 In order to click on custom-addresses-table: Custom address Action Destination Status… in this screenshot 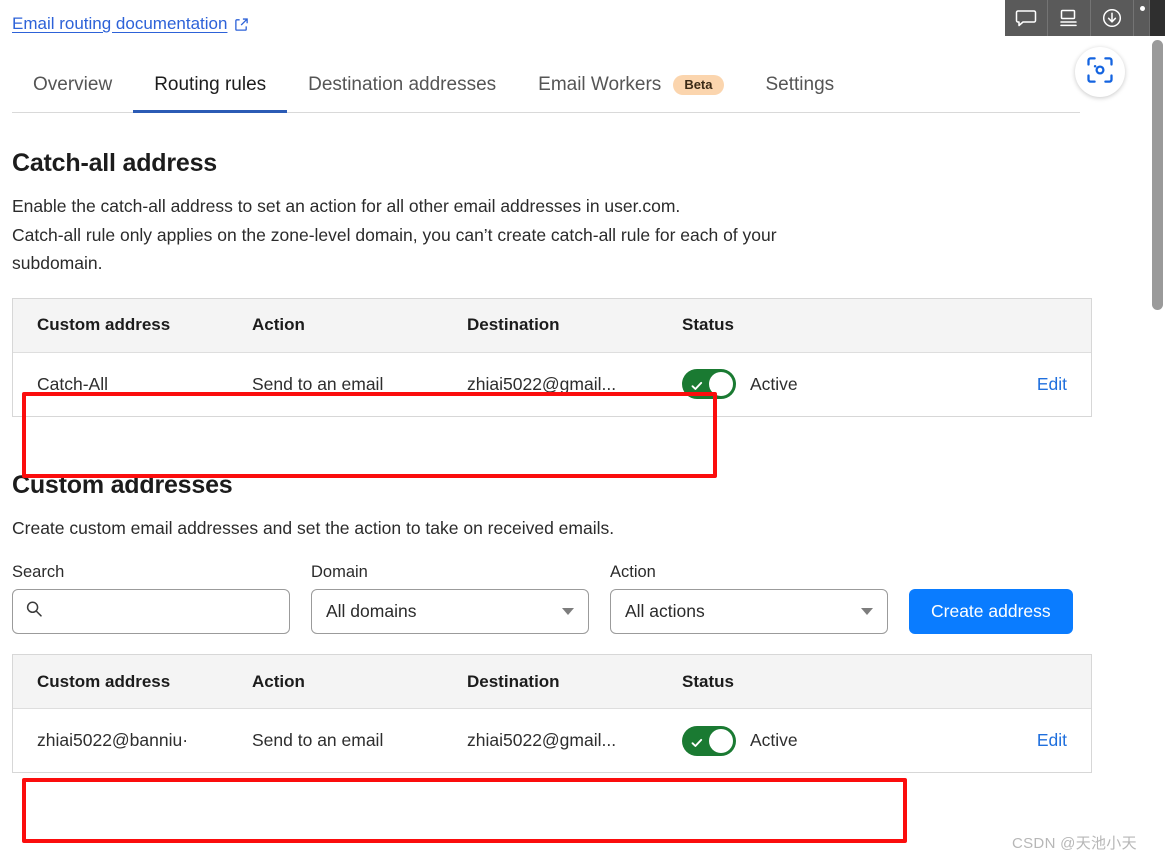, I will do `click(552, 714)`.